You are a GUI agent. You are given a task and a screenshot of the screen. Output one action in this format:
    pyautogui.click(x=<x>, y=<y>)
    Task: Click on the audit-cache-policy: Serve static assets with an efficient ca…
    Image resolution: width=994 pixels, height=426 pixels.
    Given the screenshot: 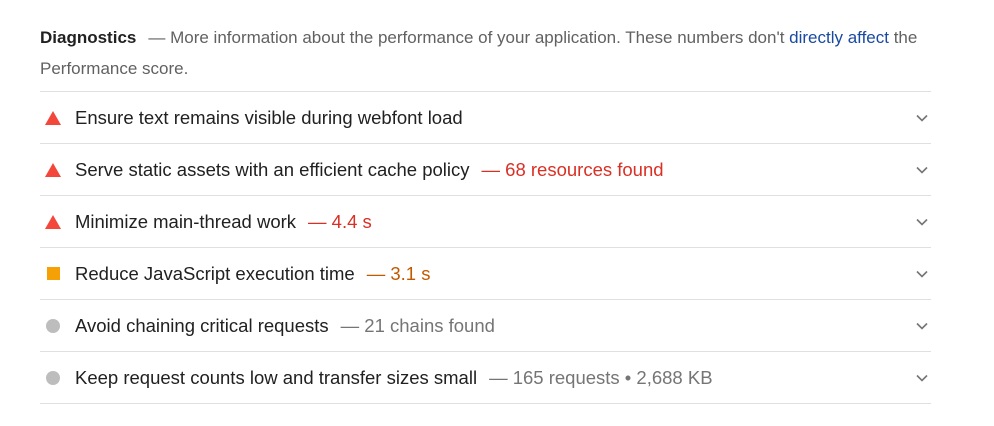 What is the action you would take?
    pyautogui.click(x=485, y=170)
    